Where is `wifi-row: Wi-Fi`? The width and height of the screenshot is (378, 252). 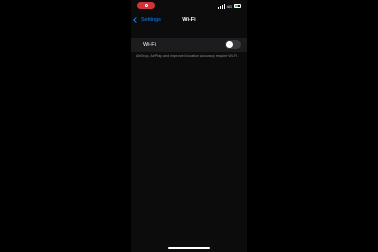
wifi-row: Wi-Fi is located at coordinates (189, 45).